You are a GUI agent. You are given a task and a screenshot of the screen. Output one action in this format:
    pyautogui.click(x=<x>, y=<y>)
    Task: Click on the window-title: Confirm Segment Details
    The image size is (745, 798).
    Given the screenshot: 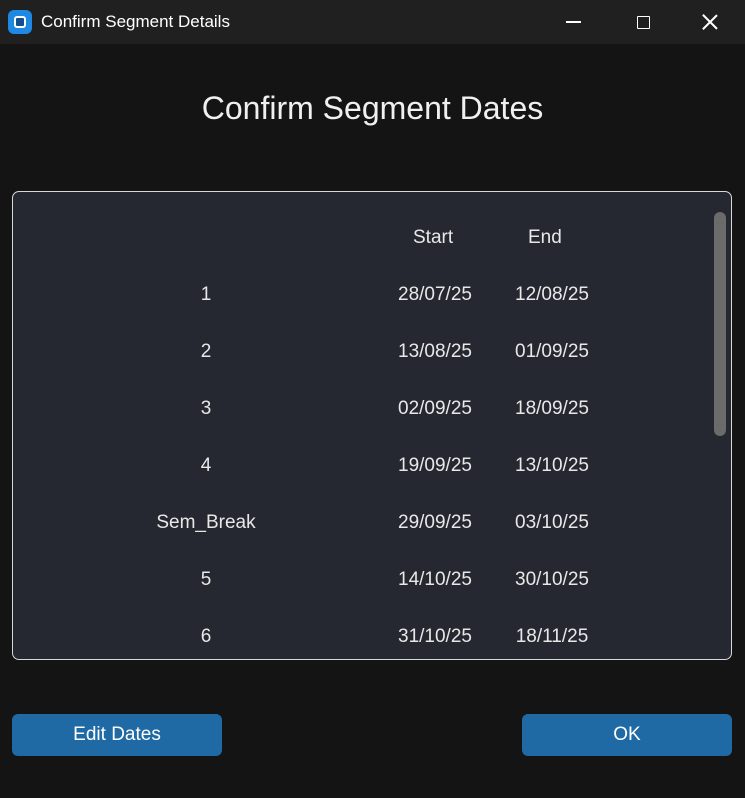 What is the action you would take?
    pyautogui.click(x=135, y=21)
    